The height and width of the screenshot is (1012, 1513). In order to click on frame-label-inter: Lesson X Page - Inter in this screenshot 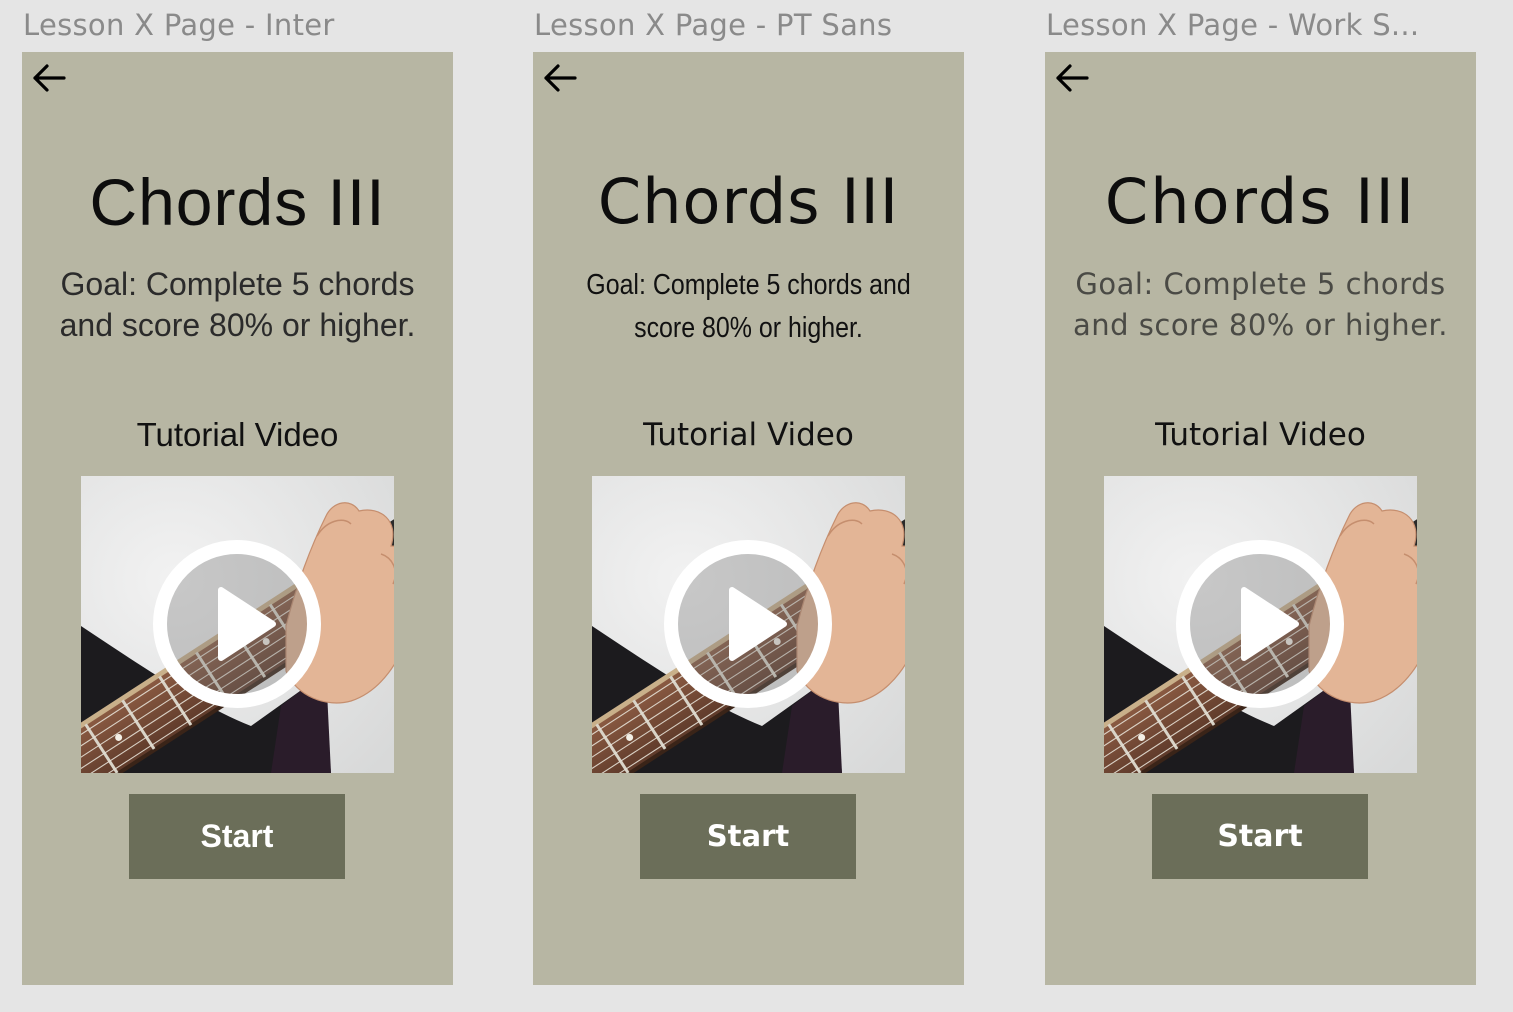, I will do `click(243, 26)`.